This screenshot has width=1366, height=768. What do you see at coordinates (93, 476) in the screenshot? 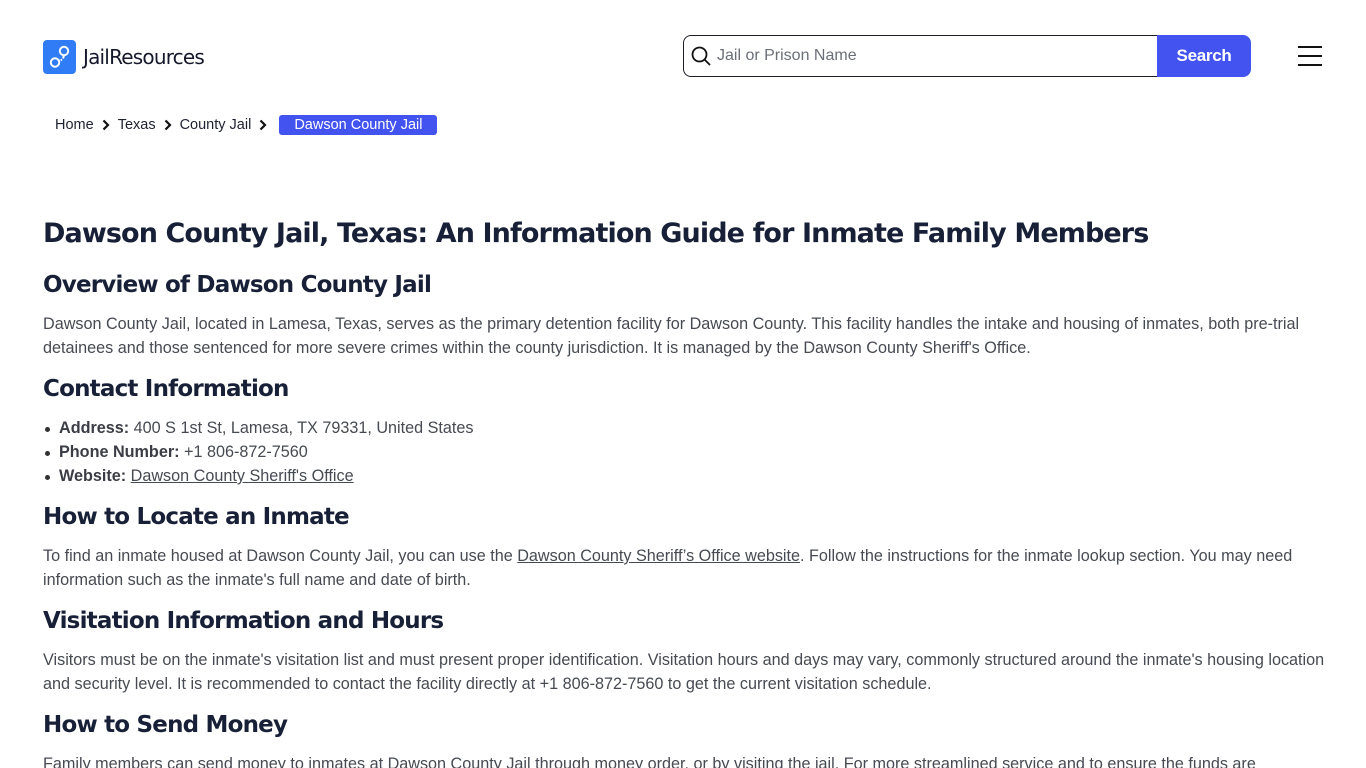
I see `website-label: Website:` at bounding box center [93, 476].